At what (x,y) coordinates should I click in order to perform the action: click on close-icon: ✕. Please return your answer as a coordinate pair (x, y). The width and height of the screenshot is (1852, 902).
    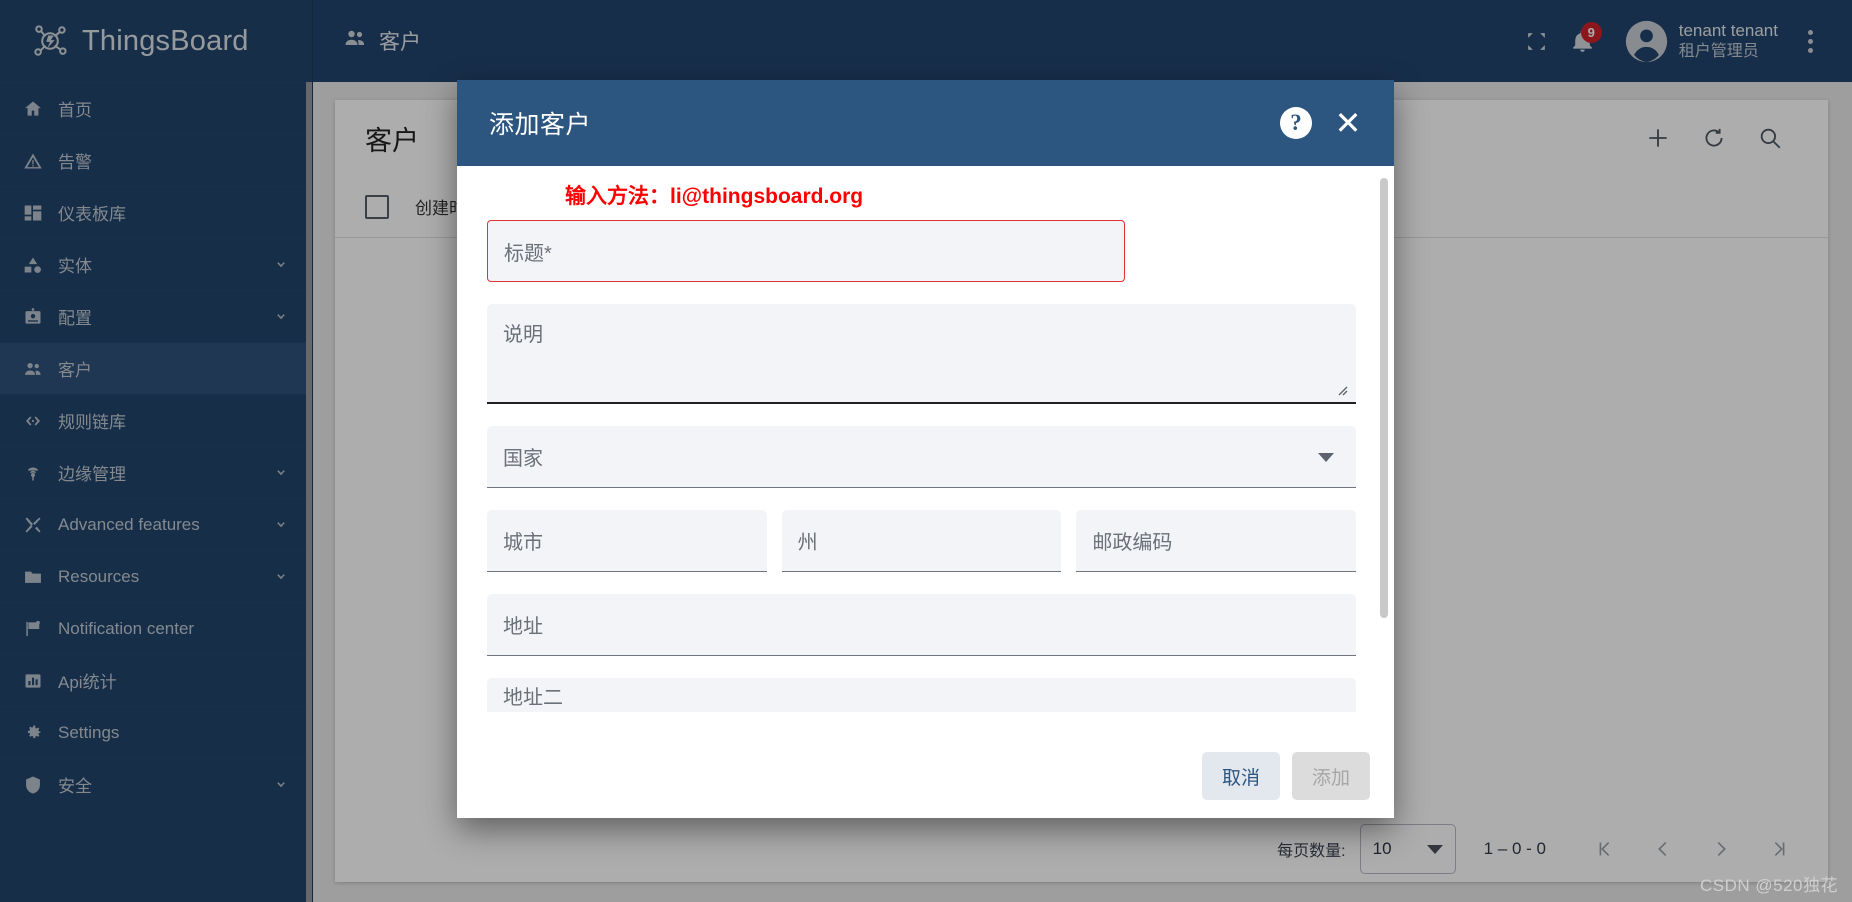
    Looking at the image, I should click on (1348, 123).